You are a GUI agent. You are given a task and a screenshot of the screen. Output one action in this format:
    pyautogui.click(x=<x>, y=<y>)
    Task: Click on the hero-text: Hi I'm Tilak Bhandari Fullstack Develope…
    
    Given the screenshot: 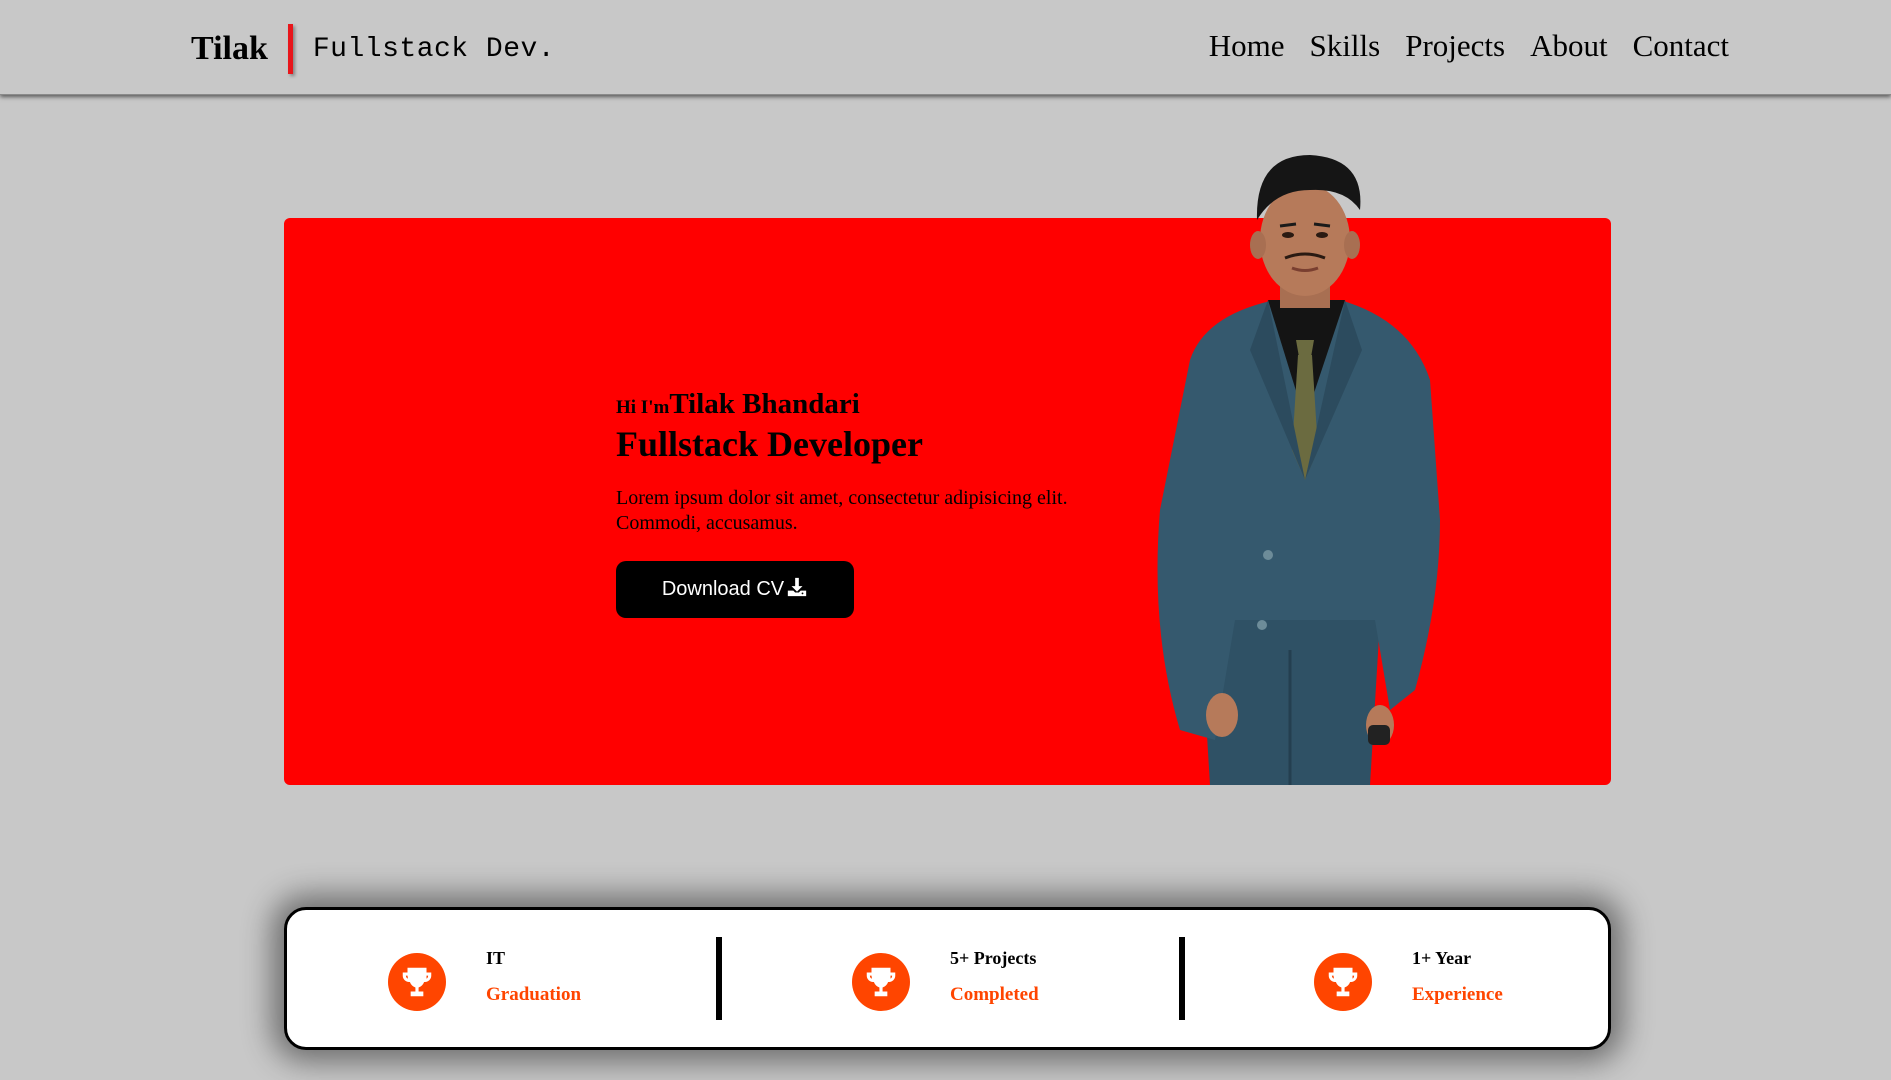 What is the action you would take?
    pyautogui.click(x=846, y=503)
    